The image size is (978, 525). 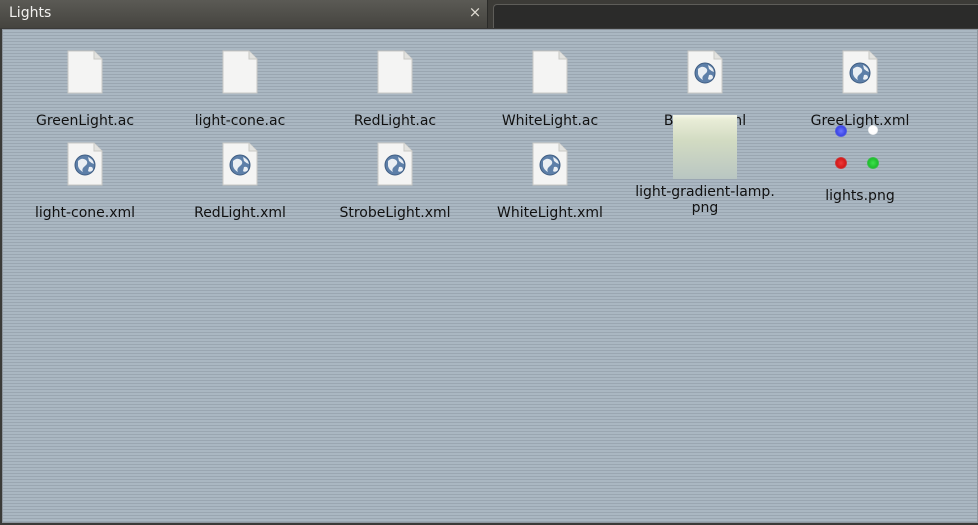 What do you see at coordinates (550, 213) in the screenshot?
I see `file-name: WhiteLight.xml` at bounding box center [550, 213].